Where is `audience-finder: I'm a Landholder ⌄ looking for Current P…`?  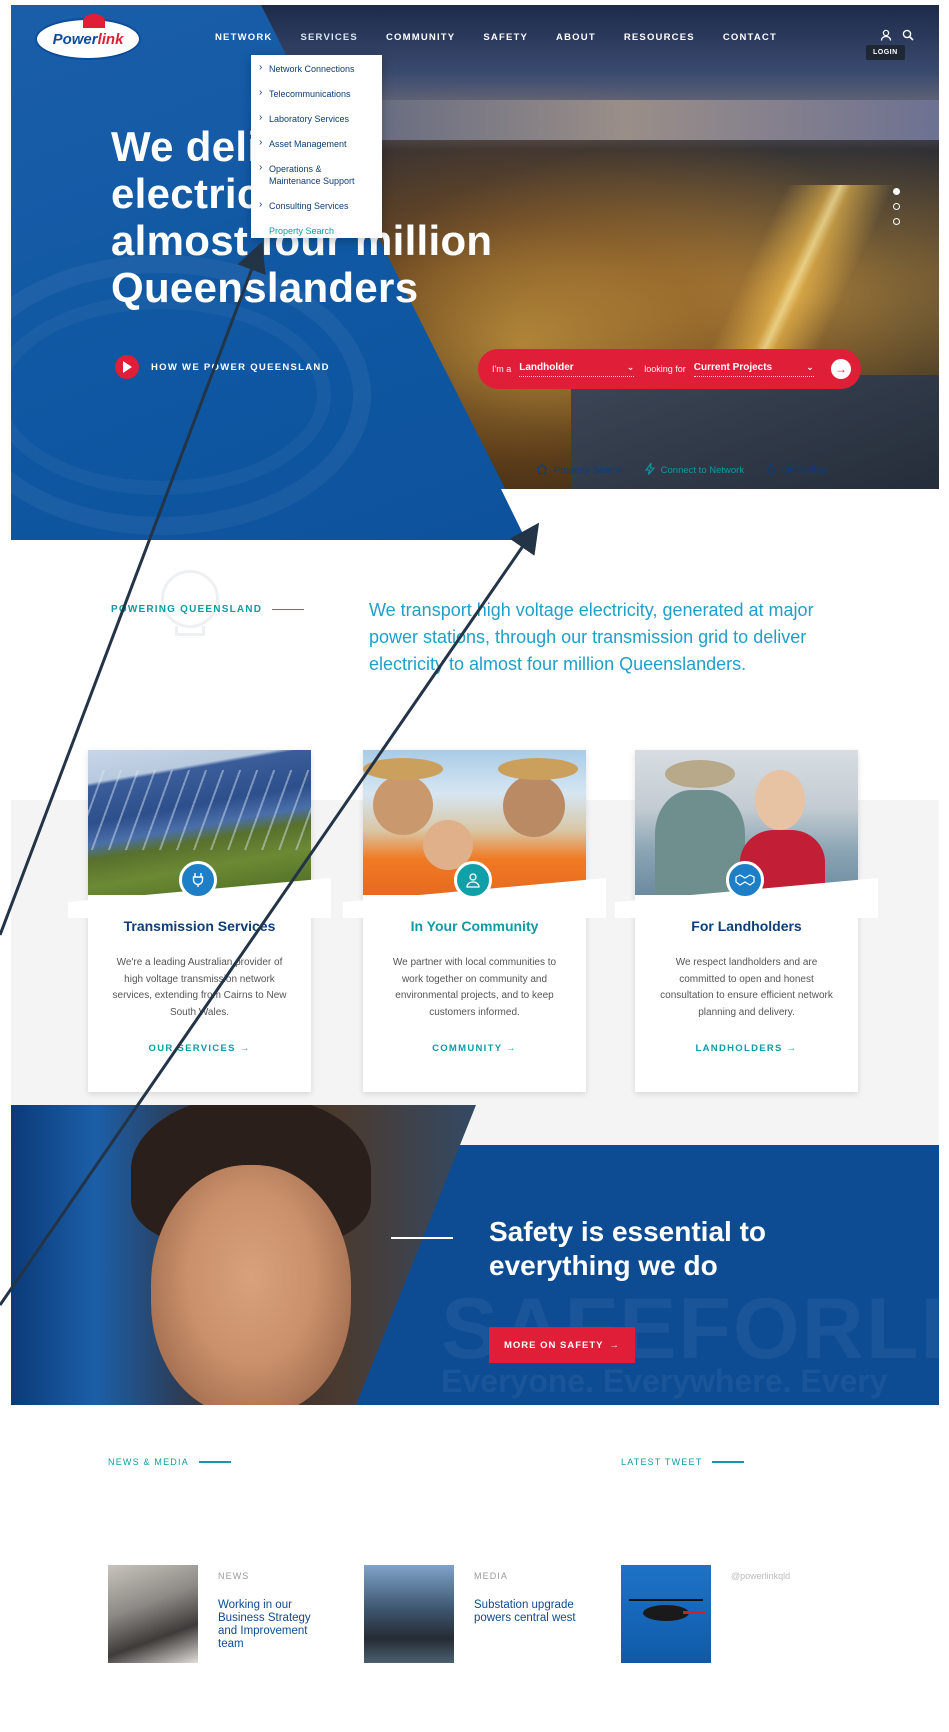
audience-finder: I'm a Landholder ⌄ looking for Current P… is located at coordinates (669, 369).